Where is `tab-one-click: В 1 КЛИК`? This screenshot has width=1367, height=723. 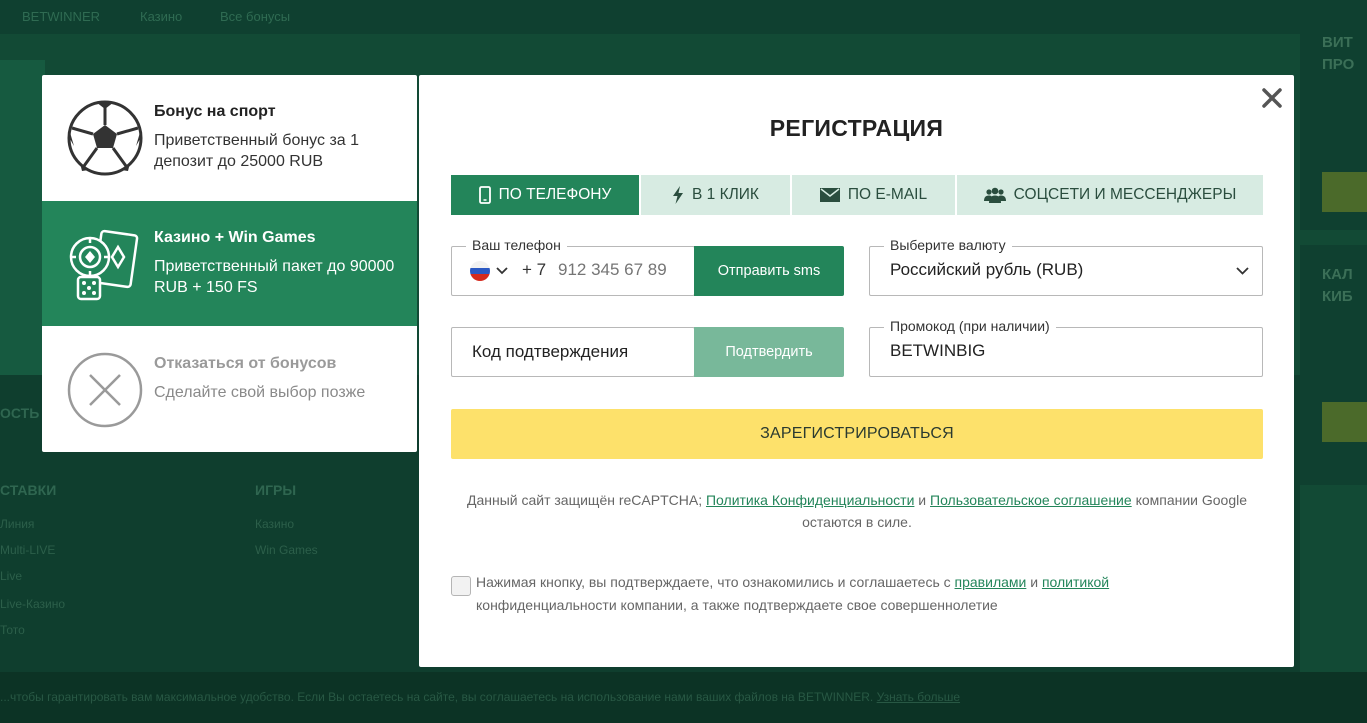
tab-one-click: В 1 КЛИК is located at coordinates (715, 195).